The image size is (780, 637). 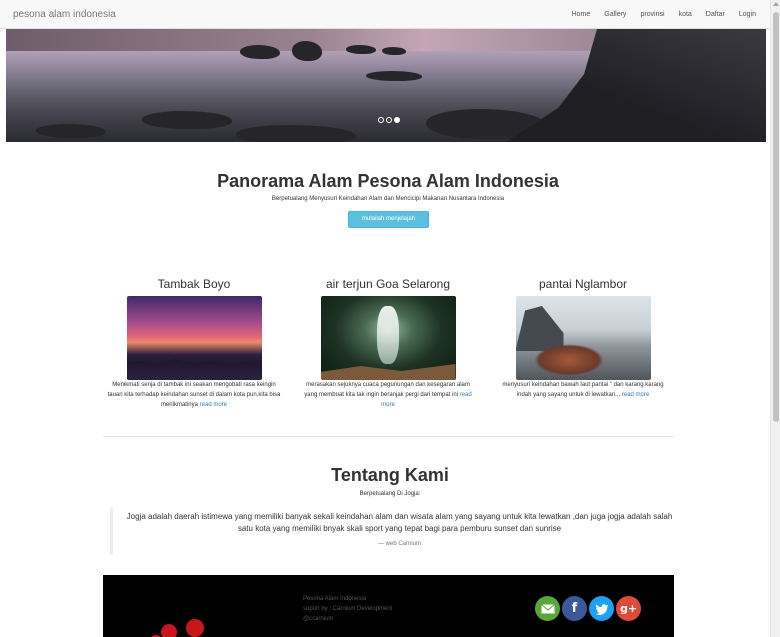 I want to click on footer-logo-icon, so click(x=177, y=628).